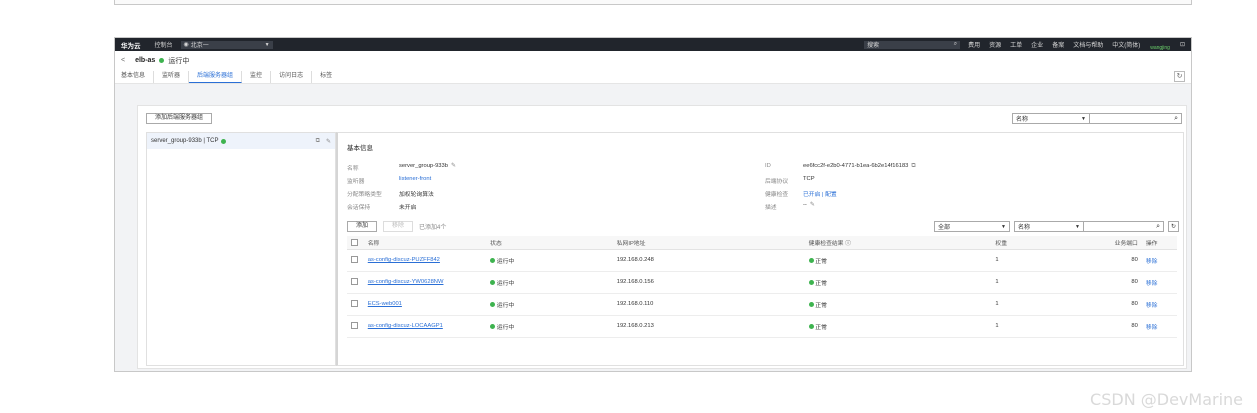  What do you see at coordinates (1024, 228) in the screenshot?
I see `field-filter-label: 名称` at bounding box center [1024, 228].